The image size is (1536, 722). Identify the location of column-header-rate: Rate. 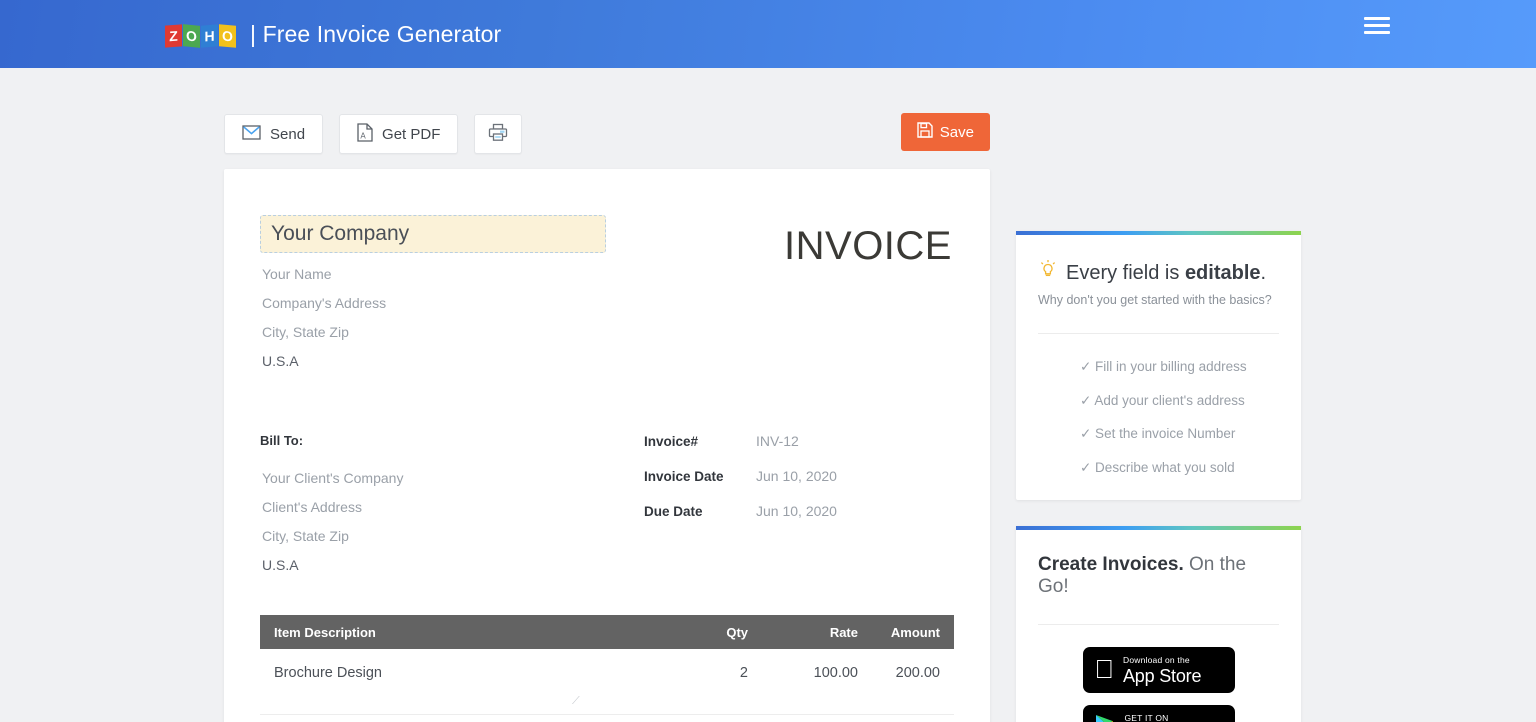
(843, 632).